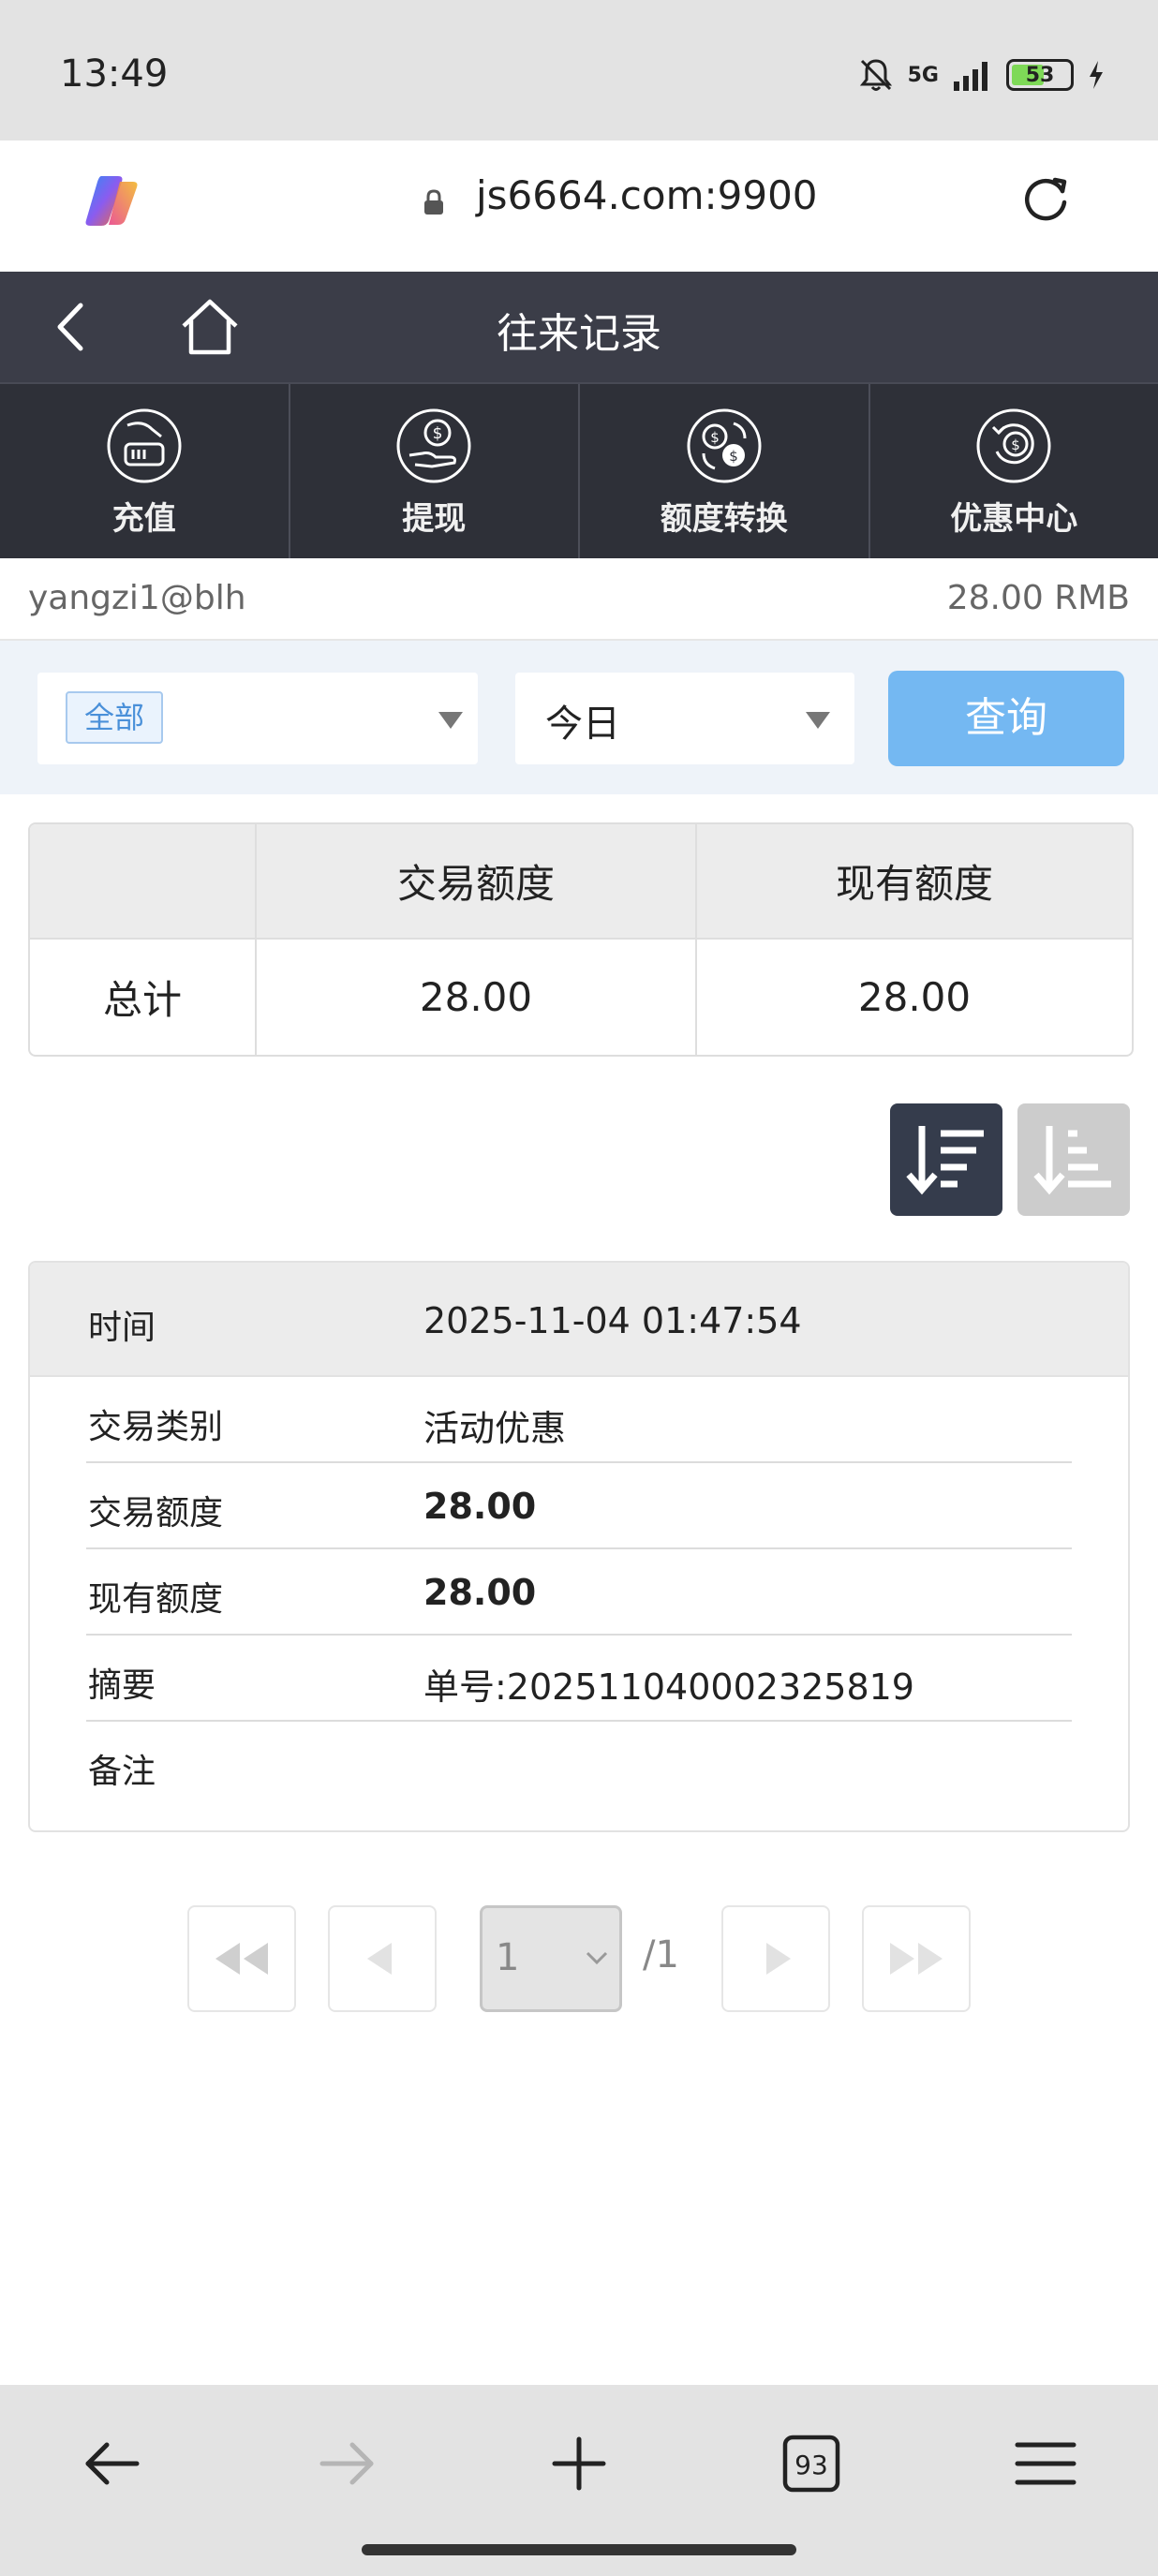  What do you see at coordinates (579, 1592) in the screenshot?
I see `record-balance-row: 现有额度 28.00` at bounding box center [579, 1592].